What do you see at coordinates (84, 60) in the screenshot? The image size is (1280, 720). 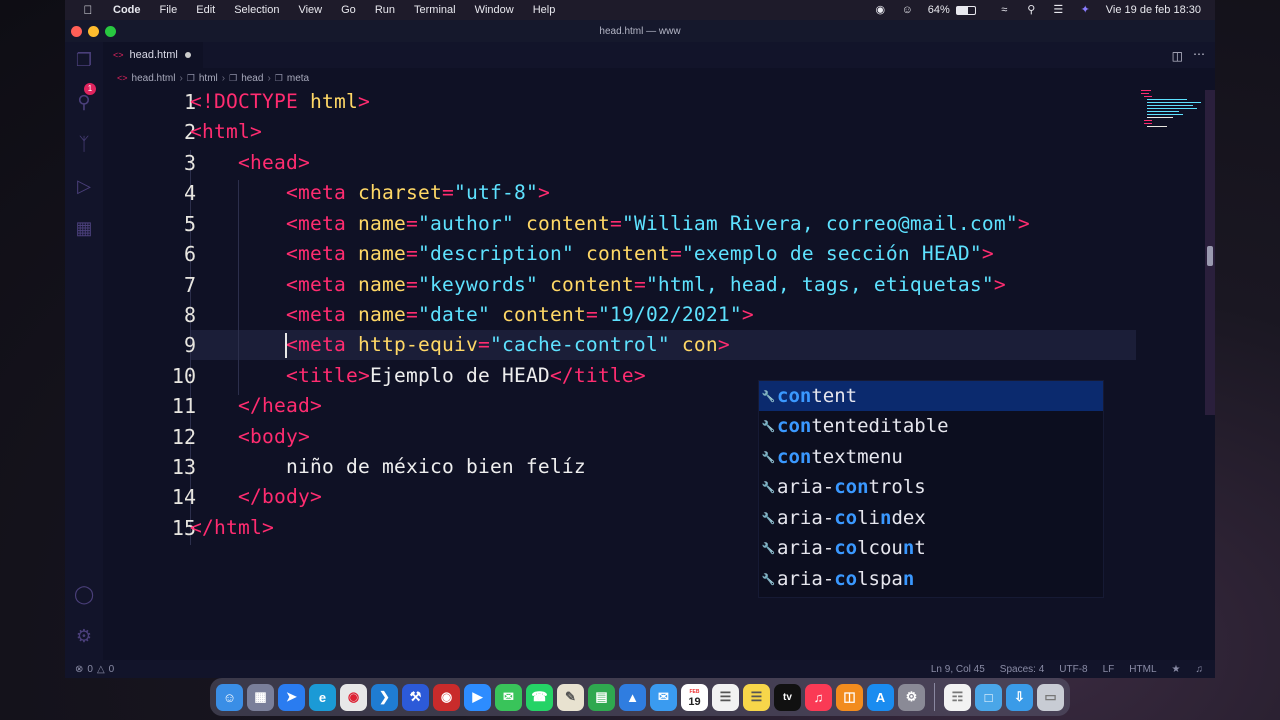 I see `explorer-icon: ❐` at bounding box center [84, 60].